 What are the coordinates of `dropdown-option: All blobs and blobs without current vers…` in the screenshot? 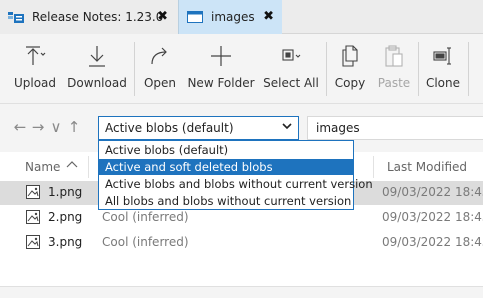 It's located at (226, 201).